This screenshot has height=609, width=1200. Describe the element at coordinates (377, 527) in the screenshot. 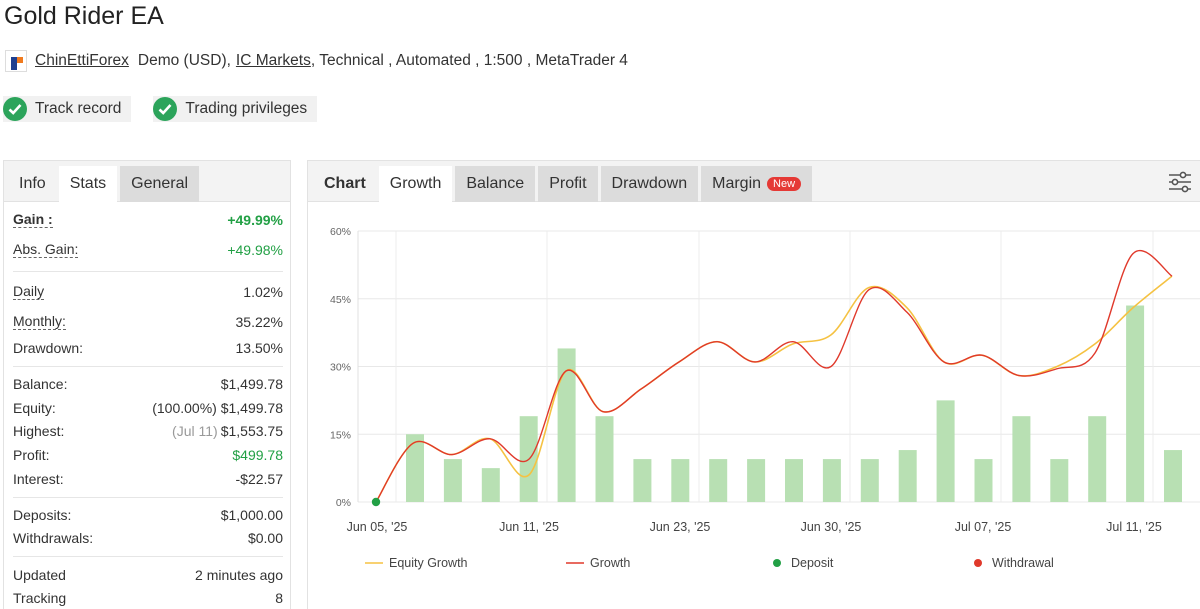

I see `x-tick-label: Jun 05, '25` at that location.